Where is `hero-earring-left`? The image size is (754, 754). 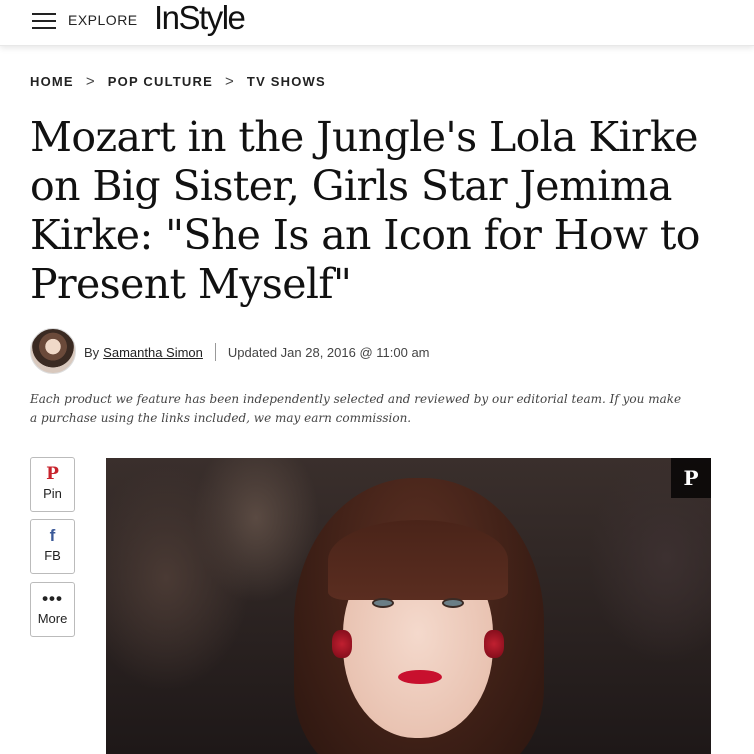
hero-earring-left is located at coordinates (342, 644).